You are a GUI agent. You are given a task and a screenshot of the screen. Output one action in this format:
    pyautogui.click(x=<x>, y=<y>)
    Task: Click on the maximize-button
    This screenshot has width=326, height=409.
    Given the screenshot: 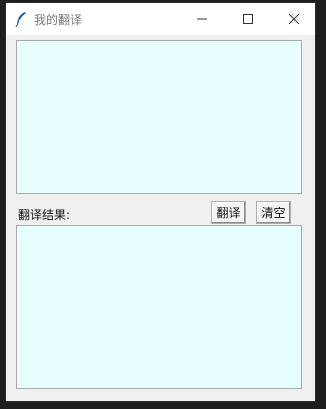 What is the action you would take?
    pyautogui.click(x=248, y=19)
    